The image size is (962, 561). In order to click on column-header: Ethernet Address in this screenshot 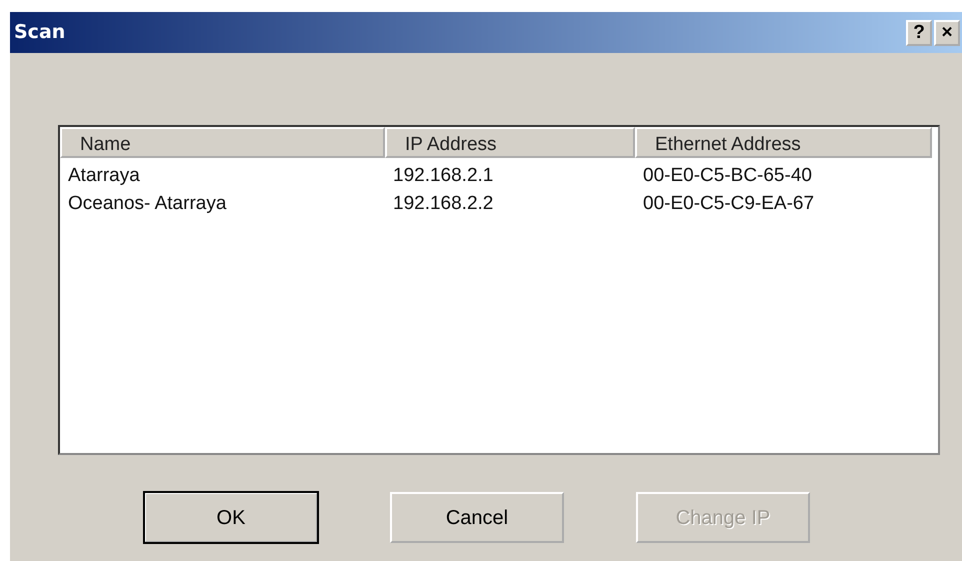, I will do `click(783, 142)`.